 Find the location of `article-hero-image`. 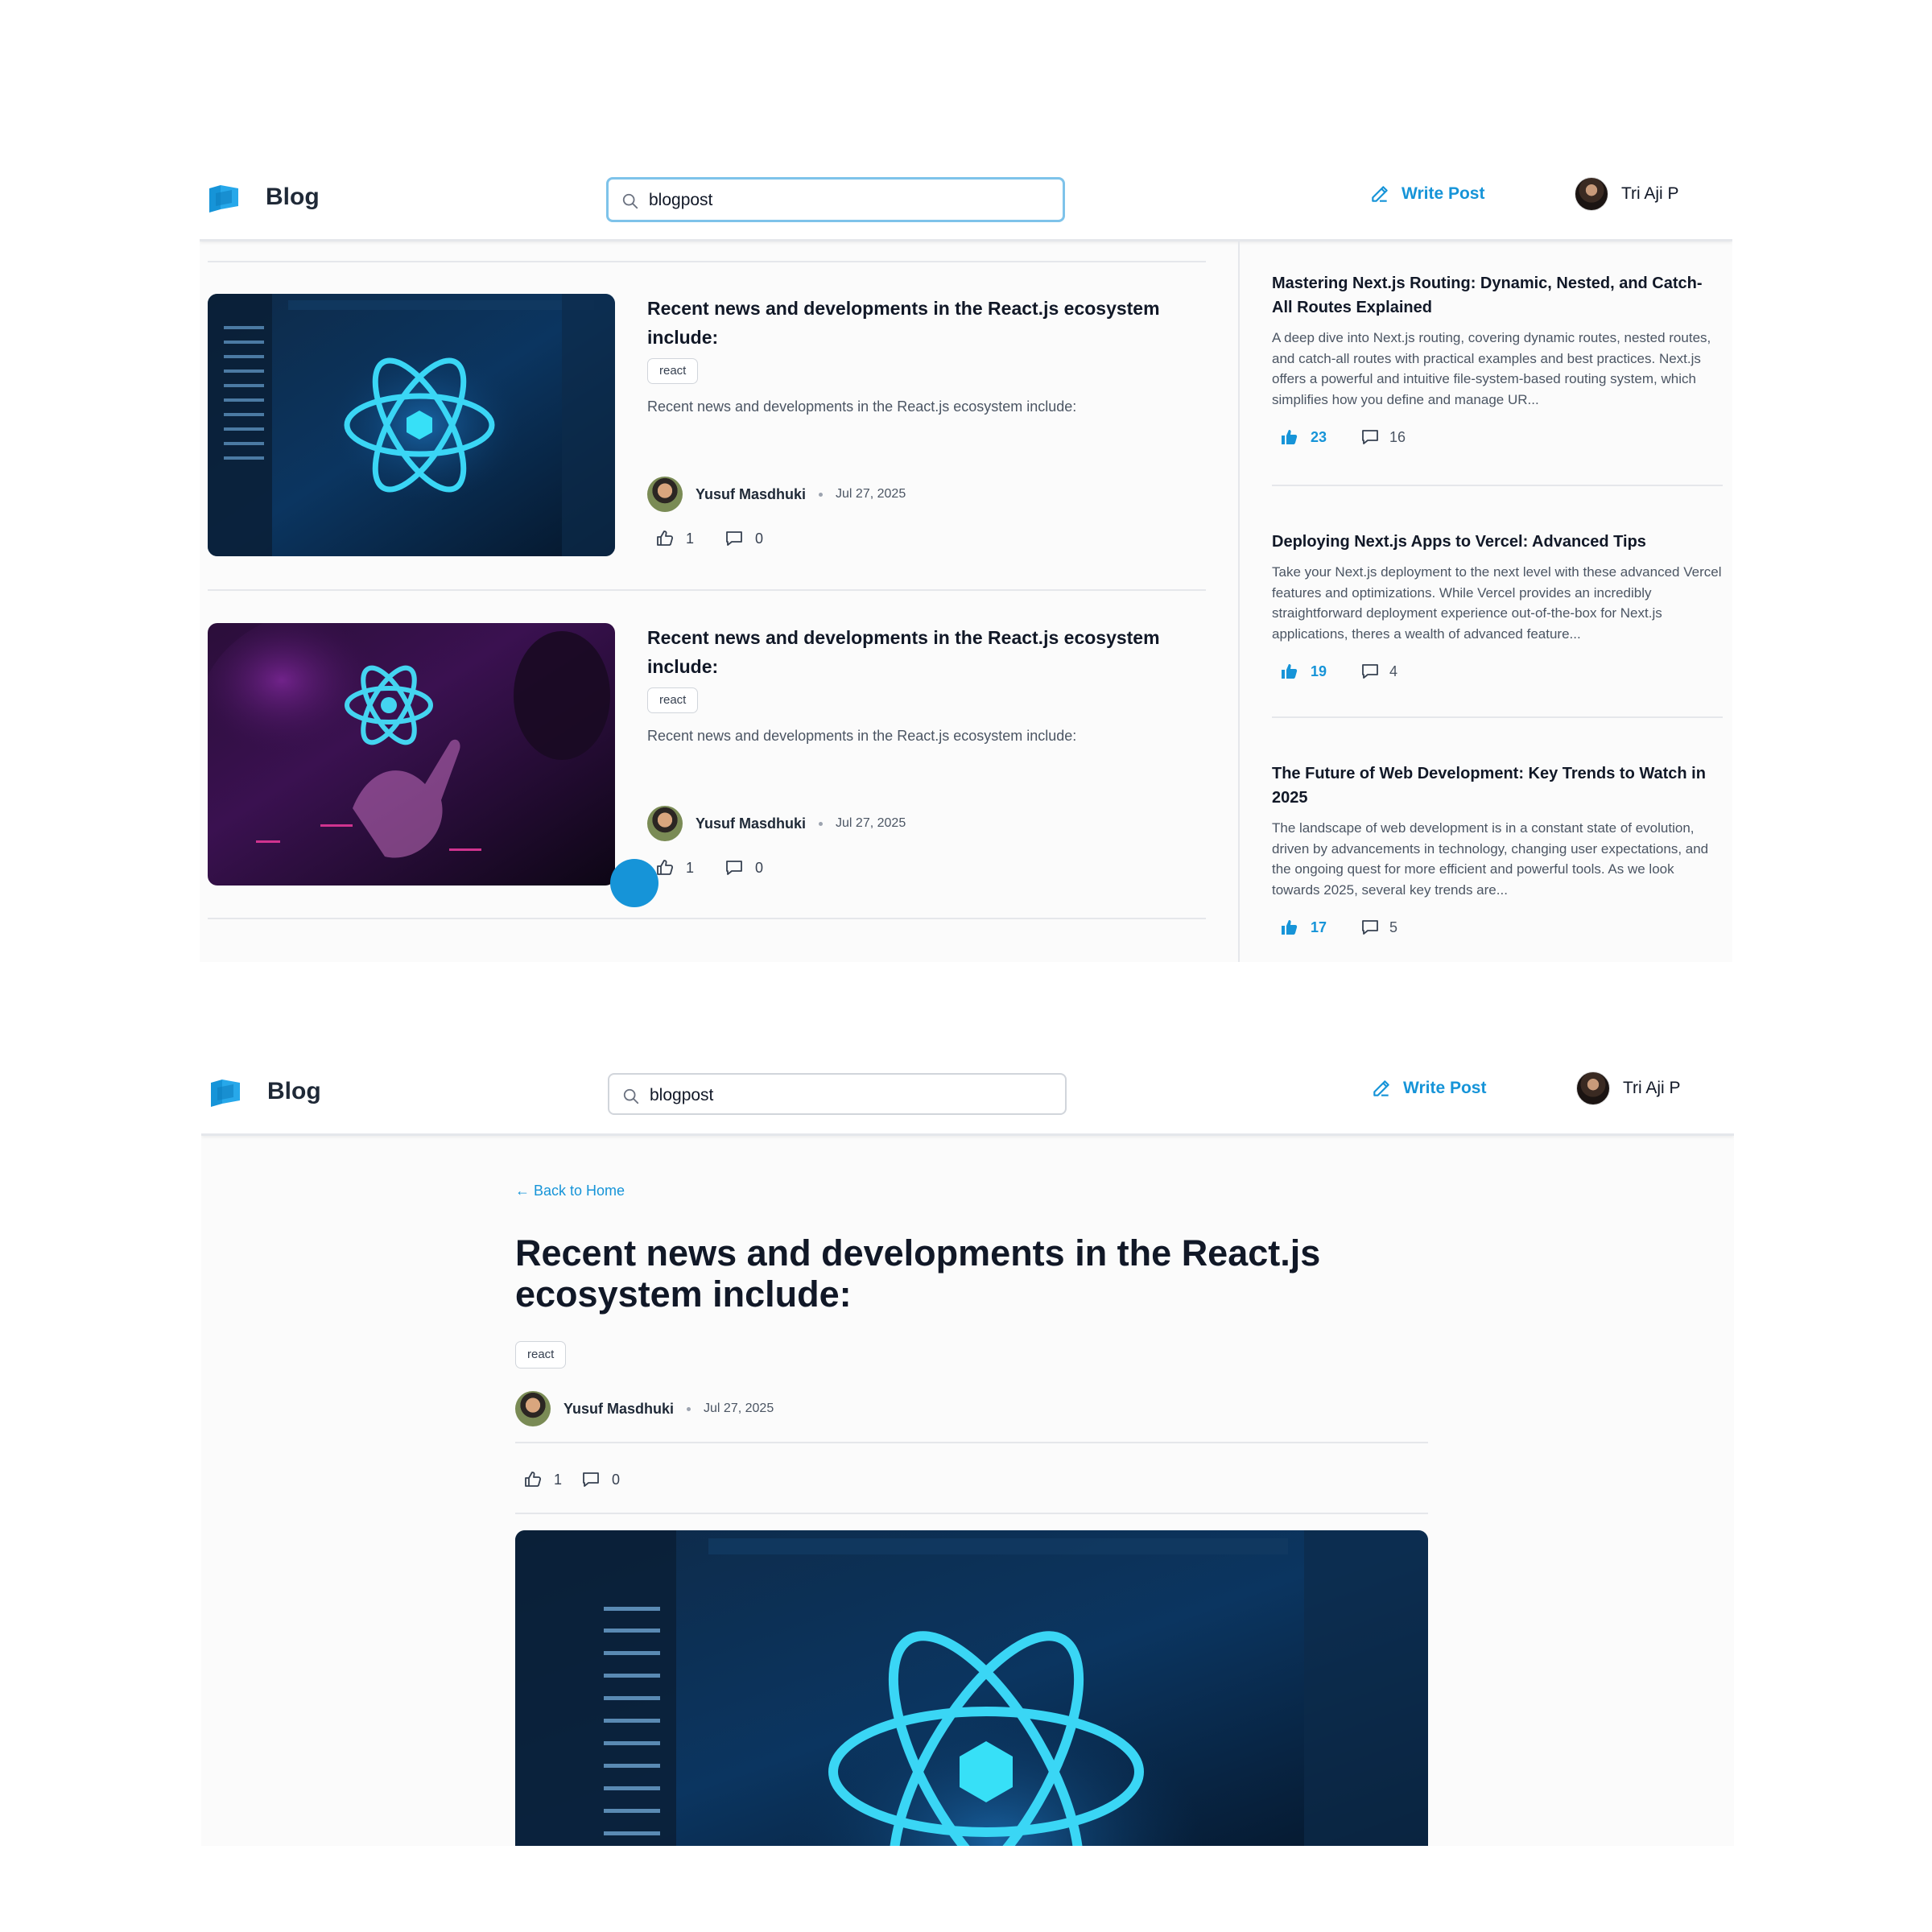

article-hero-image is located at coordinates (971, 1688).